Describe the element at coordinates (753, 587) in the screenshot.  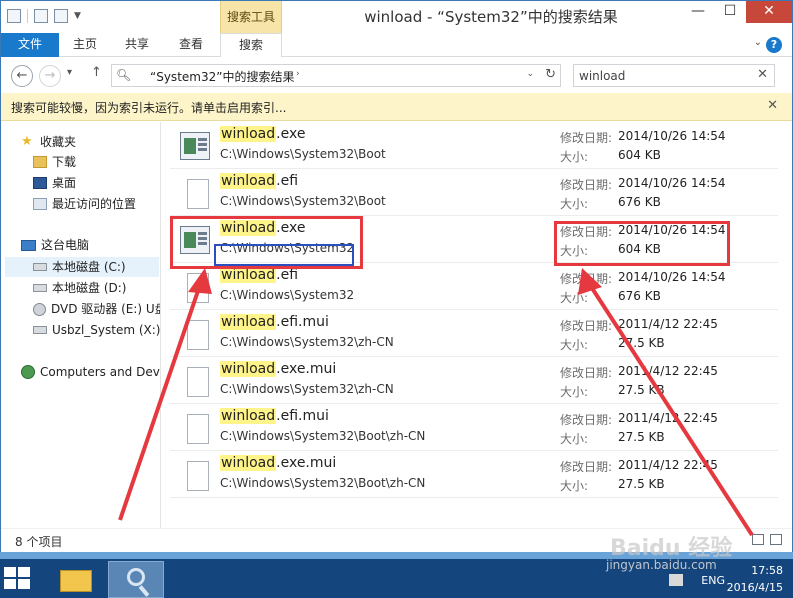
I see `clock-date: 2016/4/15` at that location.